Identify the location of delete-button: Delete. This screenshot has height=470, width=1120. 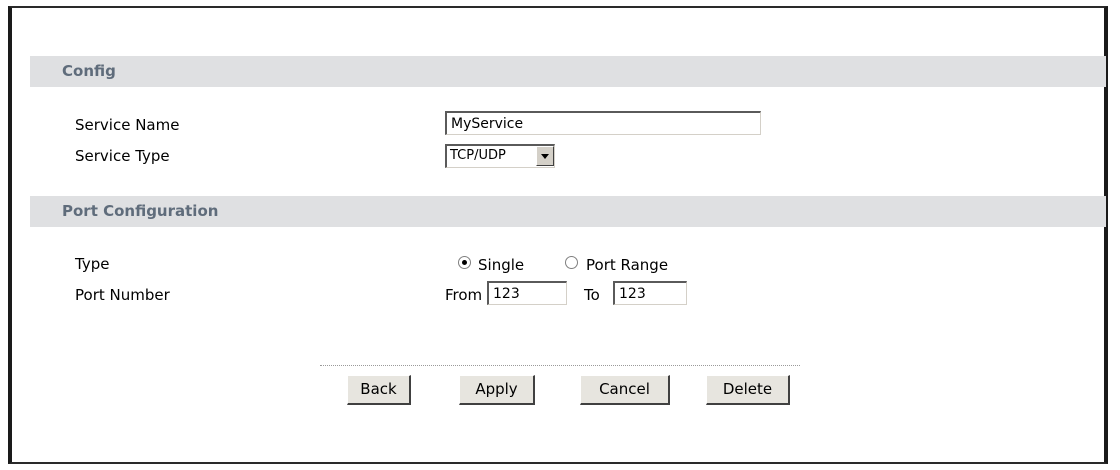
(748, 390).